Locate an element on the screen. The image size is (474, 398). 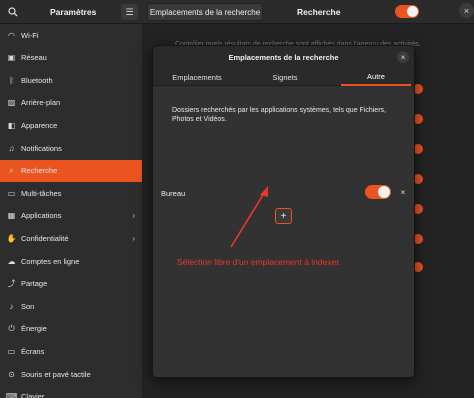
sidebar-item-power: ⏻ Énergie is located at coordinates (71, 329).